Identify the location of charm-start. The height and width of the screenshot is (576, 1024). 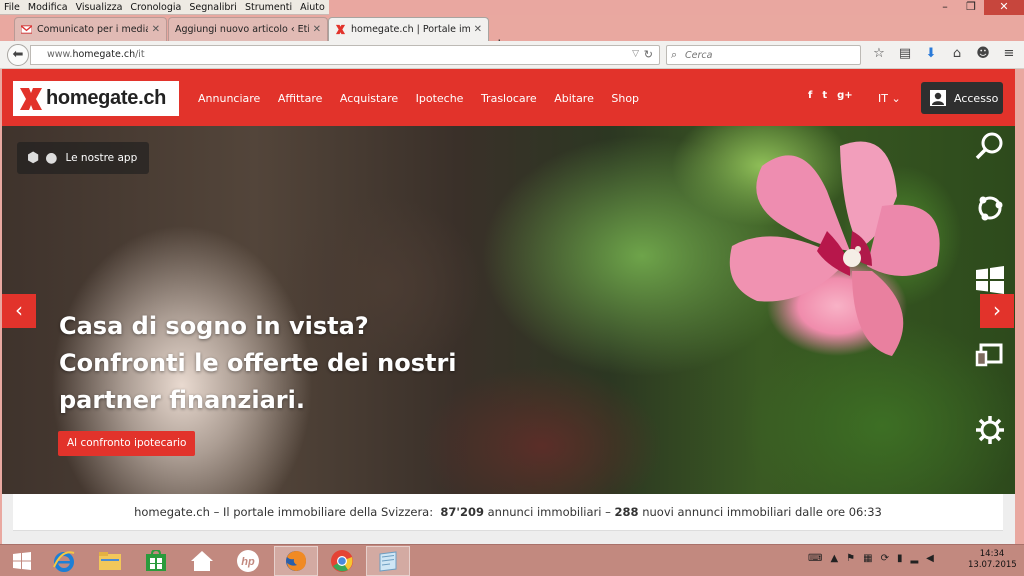
(990, 280).